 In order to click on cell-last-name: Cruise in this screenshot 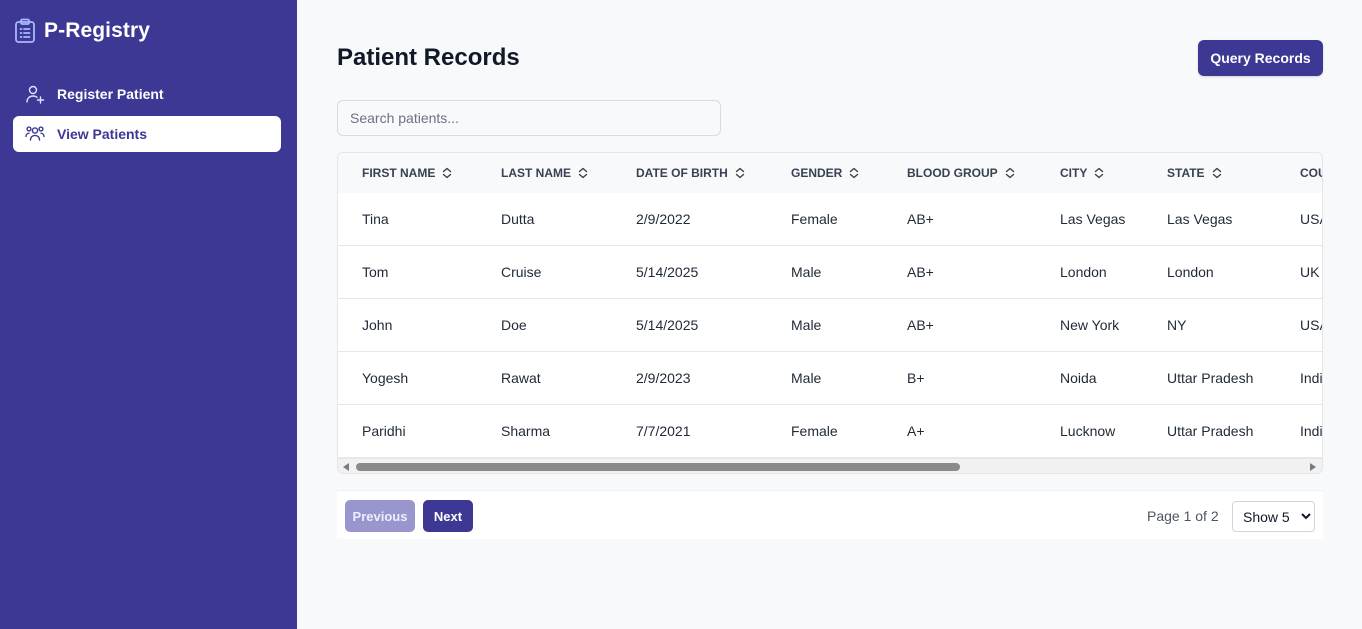, I will do `click(521, 272)`.